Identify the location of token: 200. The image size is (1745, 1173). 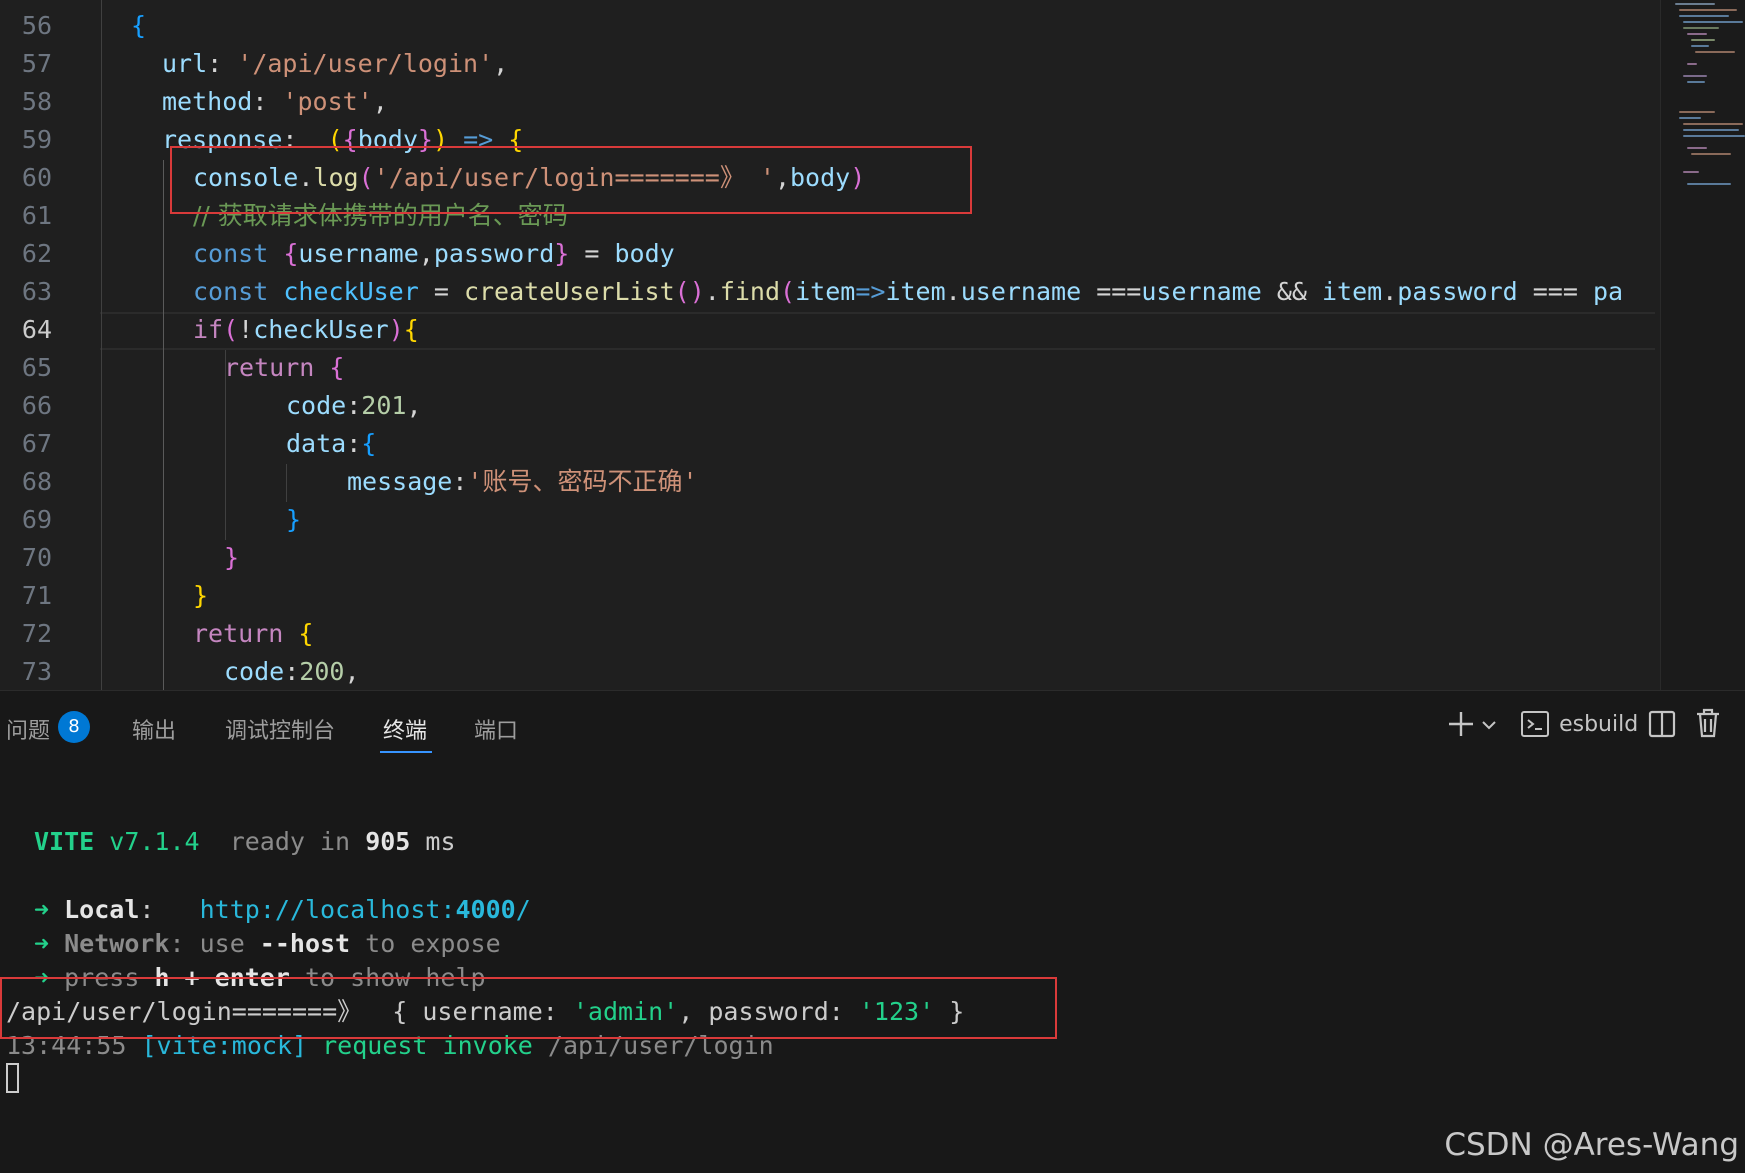
(322, 671).